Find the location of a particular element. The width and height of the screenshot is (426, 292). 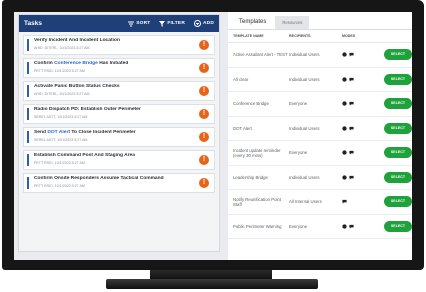

column-header-name: TEMPLATE NAME is located at coordinates (261, 36).